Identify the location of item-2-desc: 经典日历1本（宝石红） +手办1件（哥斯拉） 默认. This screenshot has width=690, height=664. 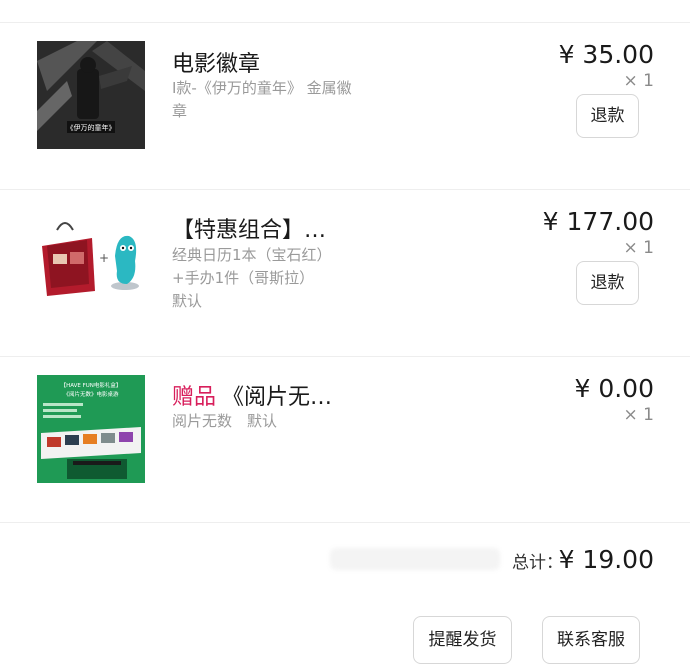
(272, 278).